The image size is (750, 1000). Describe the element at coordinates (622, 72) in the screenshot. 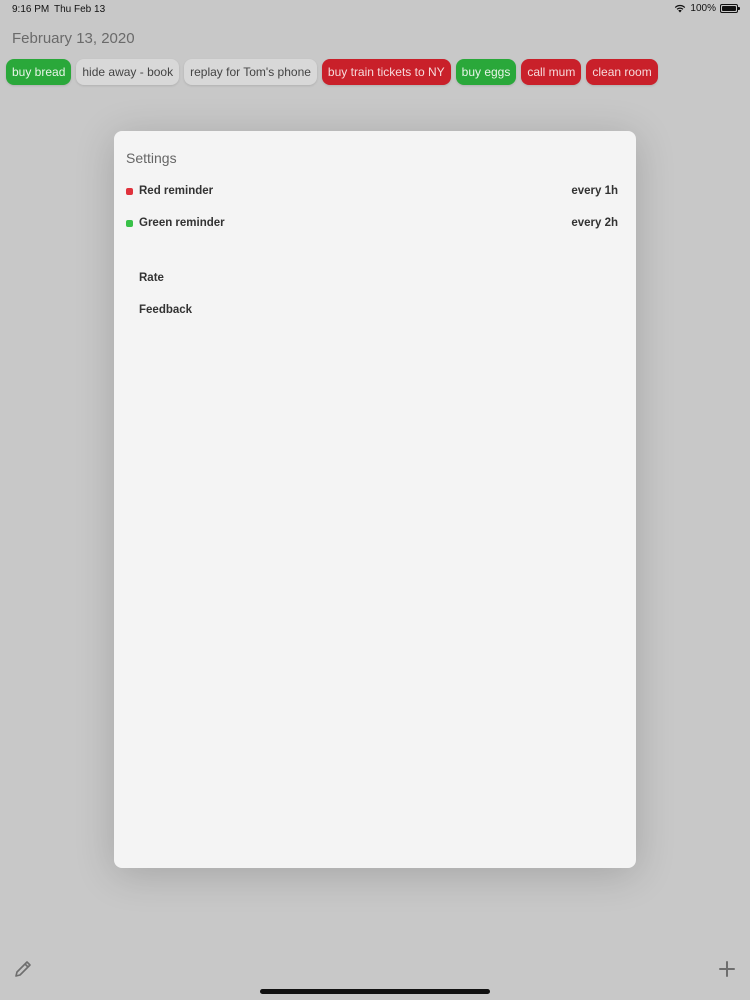

I see `reminder-chip: clean room` at that location.